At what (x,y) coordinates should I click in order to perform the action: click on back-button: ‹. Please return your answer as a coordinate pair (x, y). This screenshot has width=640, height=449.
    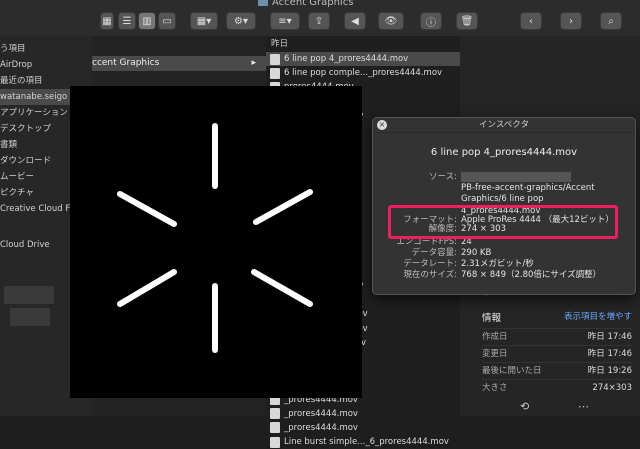
    Looking at the image, I should click on (531, 21).